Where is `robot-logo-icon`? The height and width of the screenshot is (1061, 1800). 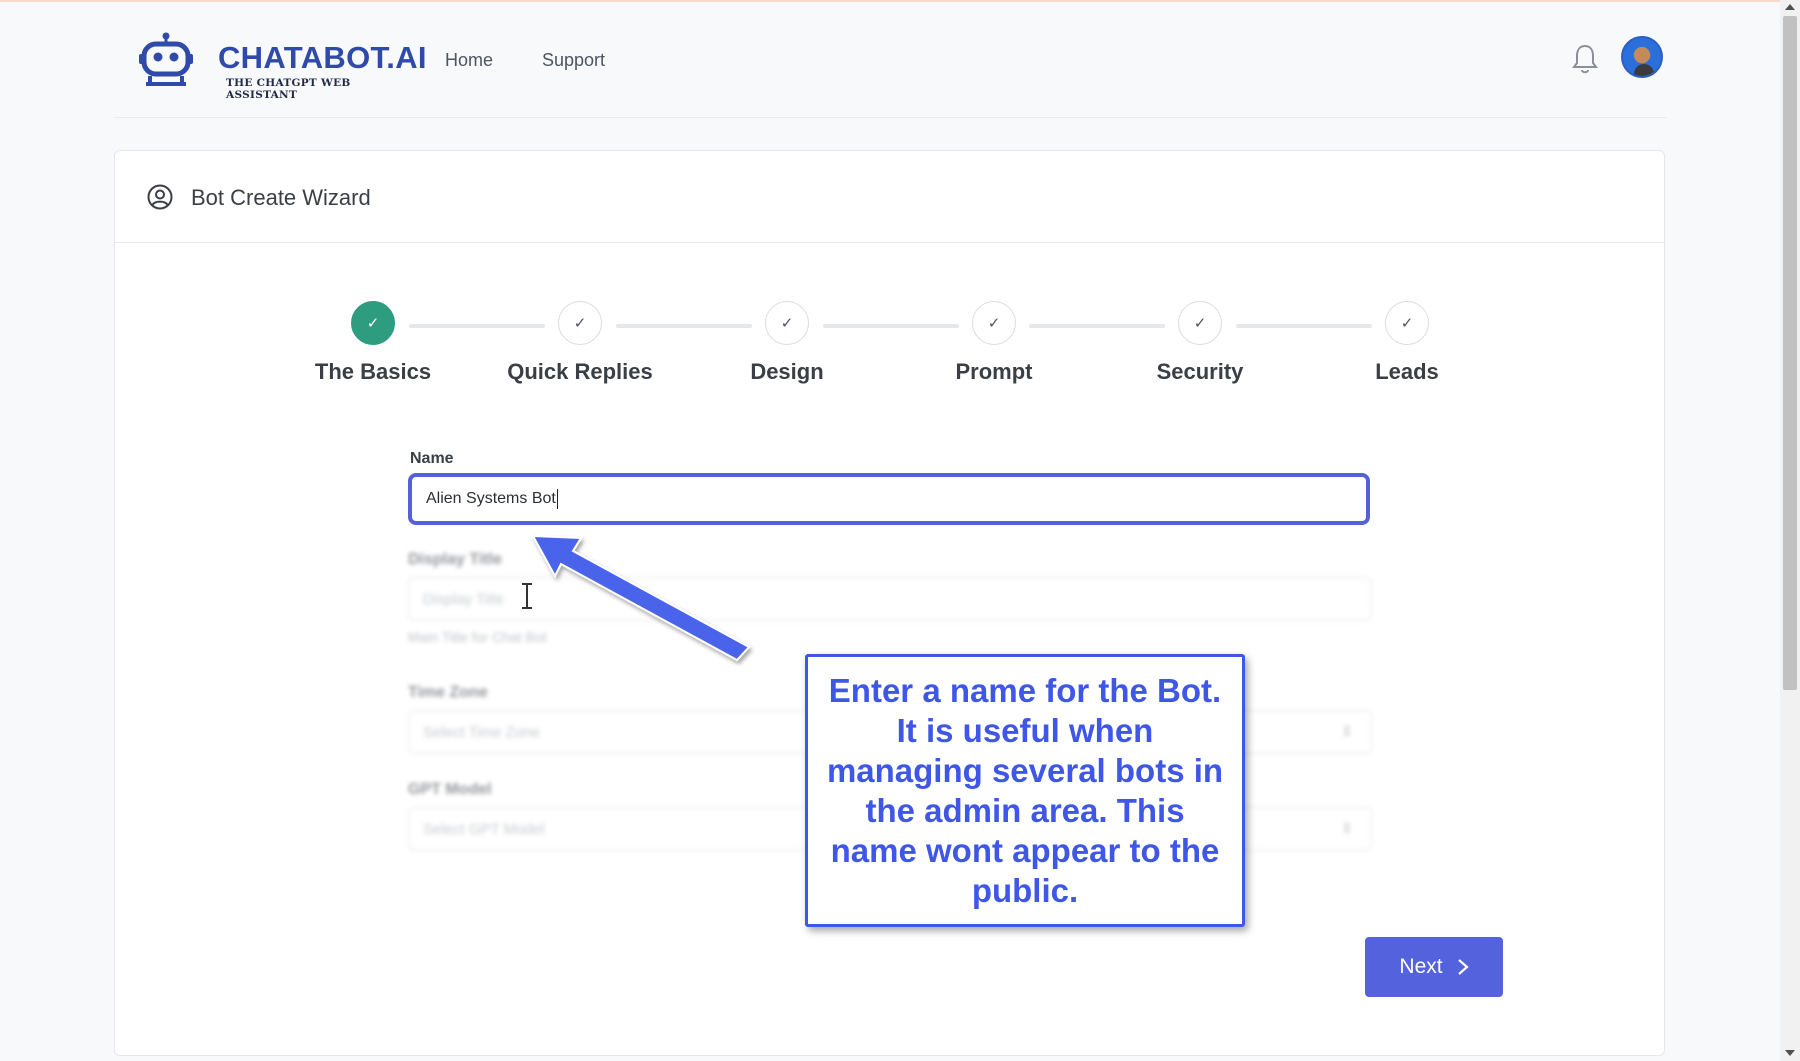 robot-logo-icon is located at coordinates (166, 59).